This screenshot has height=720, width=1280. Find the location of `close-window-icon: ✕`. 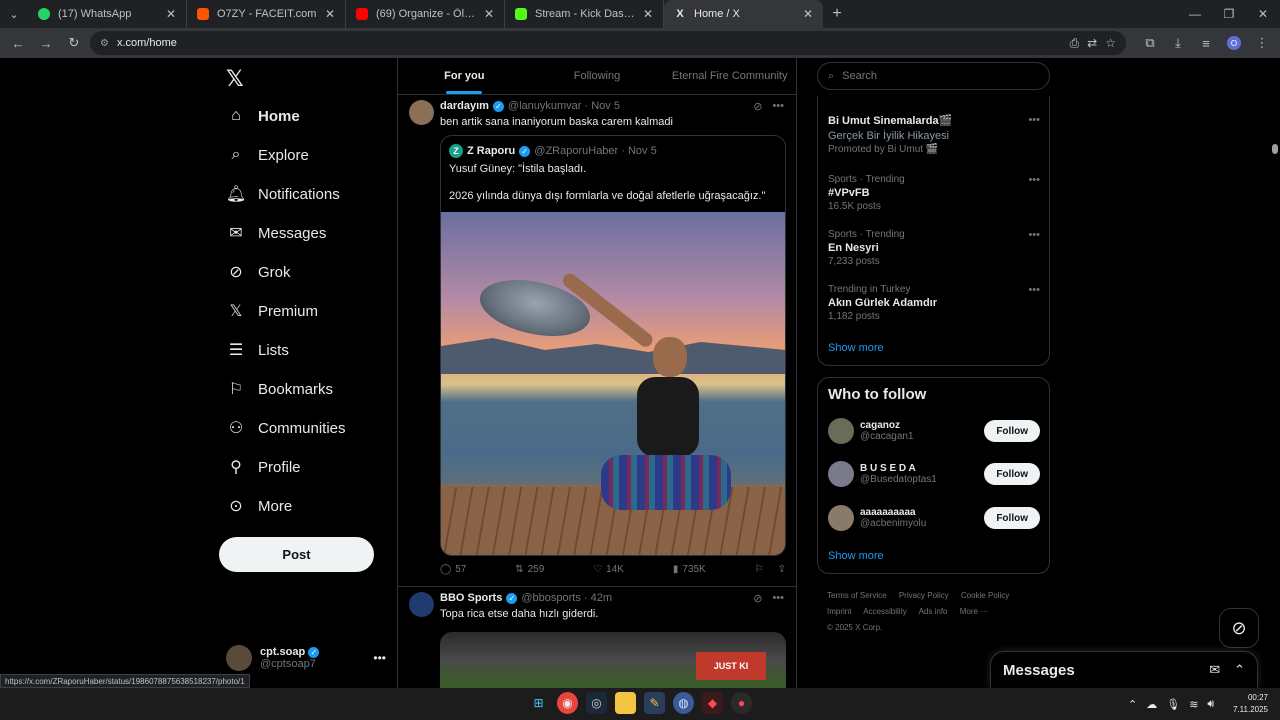

close-window-icon: ✕ is located at coordinates (1263, 14).